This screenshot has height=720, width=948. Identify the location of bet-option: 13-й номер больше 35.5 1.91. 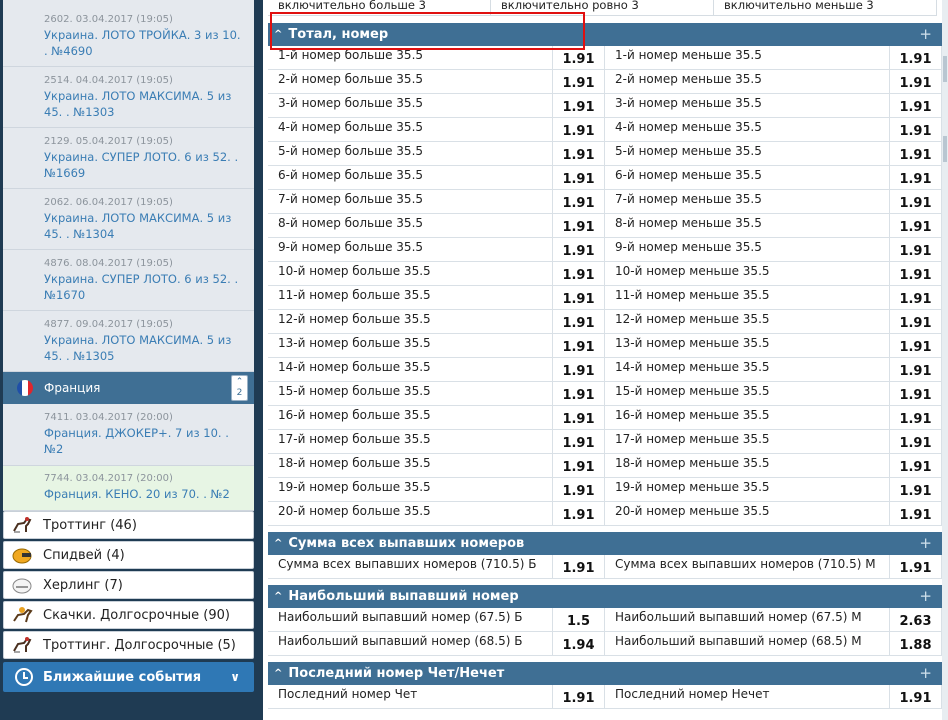
(436, 345).